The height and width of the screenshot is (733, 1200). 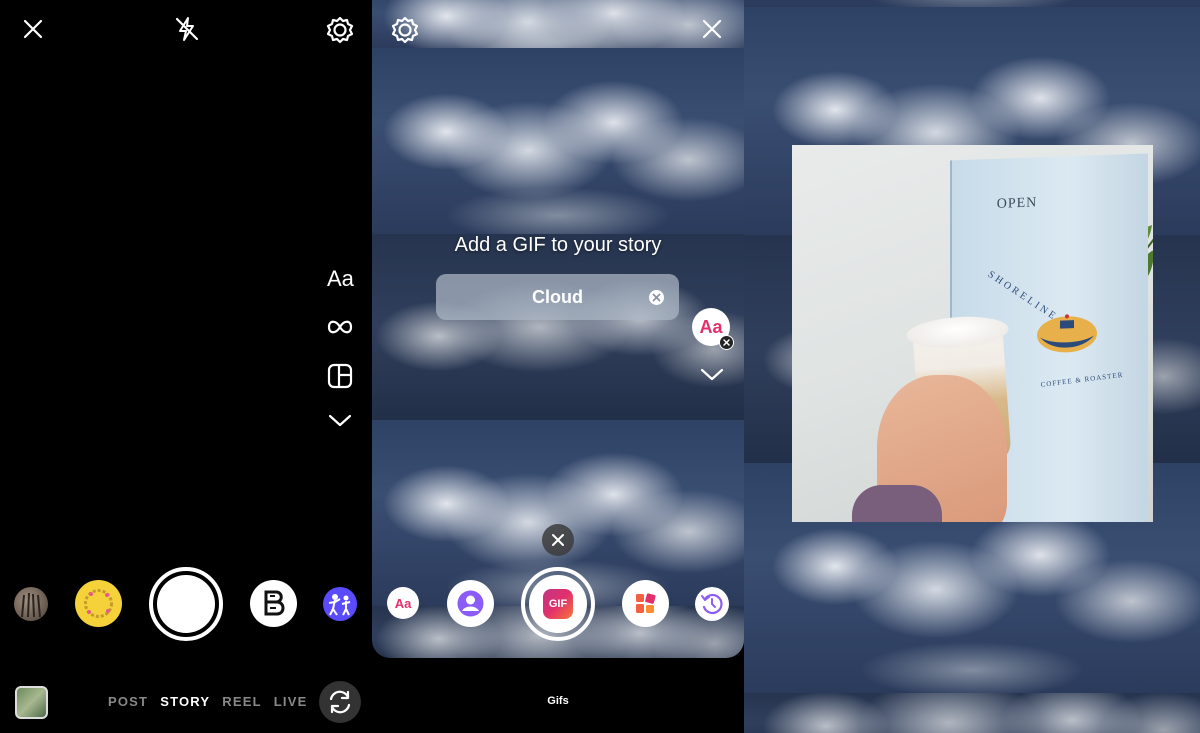 I want to click on gallery-thumbnail, so click(x=31, y=702).